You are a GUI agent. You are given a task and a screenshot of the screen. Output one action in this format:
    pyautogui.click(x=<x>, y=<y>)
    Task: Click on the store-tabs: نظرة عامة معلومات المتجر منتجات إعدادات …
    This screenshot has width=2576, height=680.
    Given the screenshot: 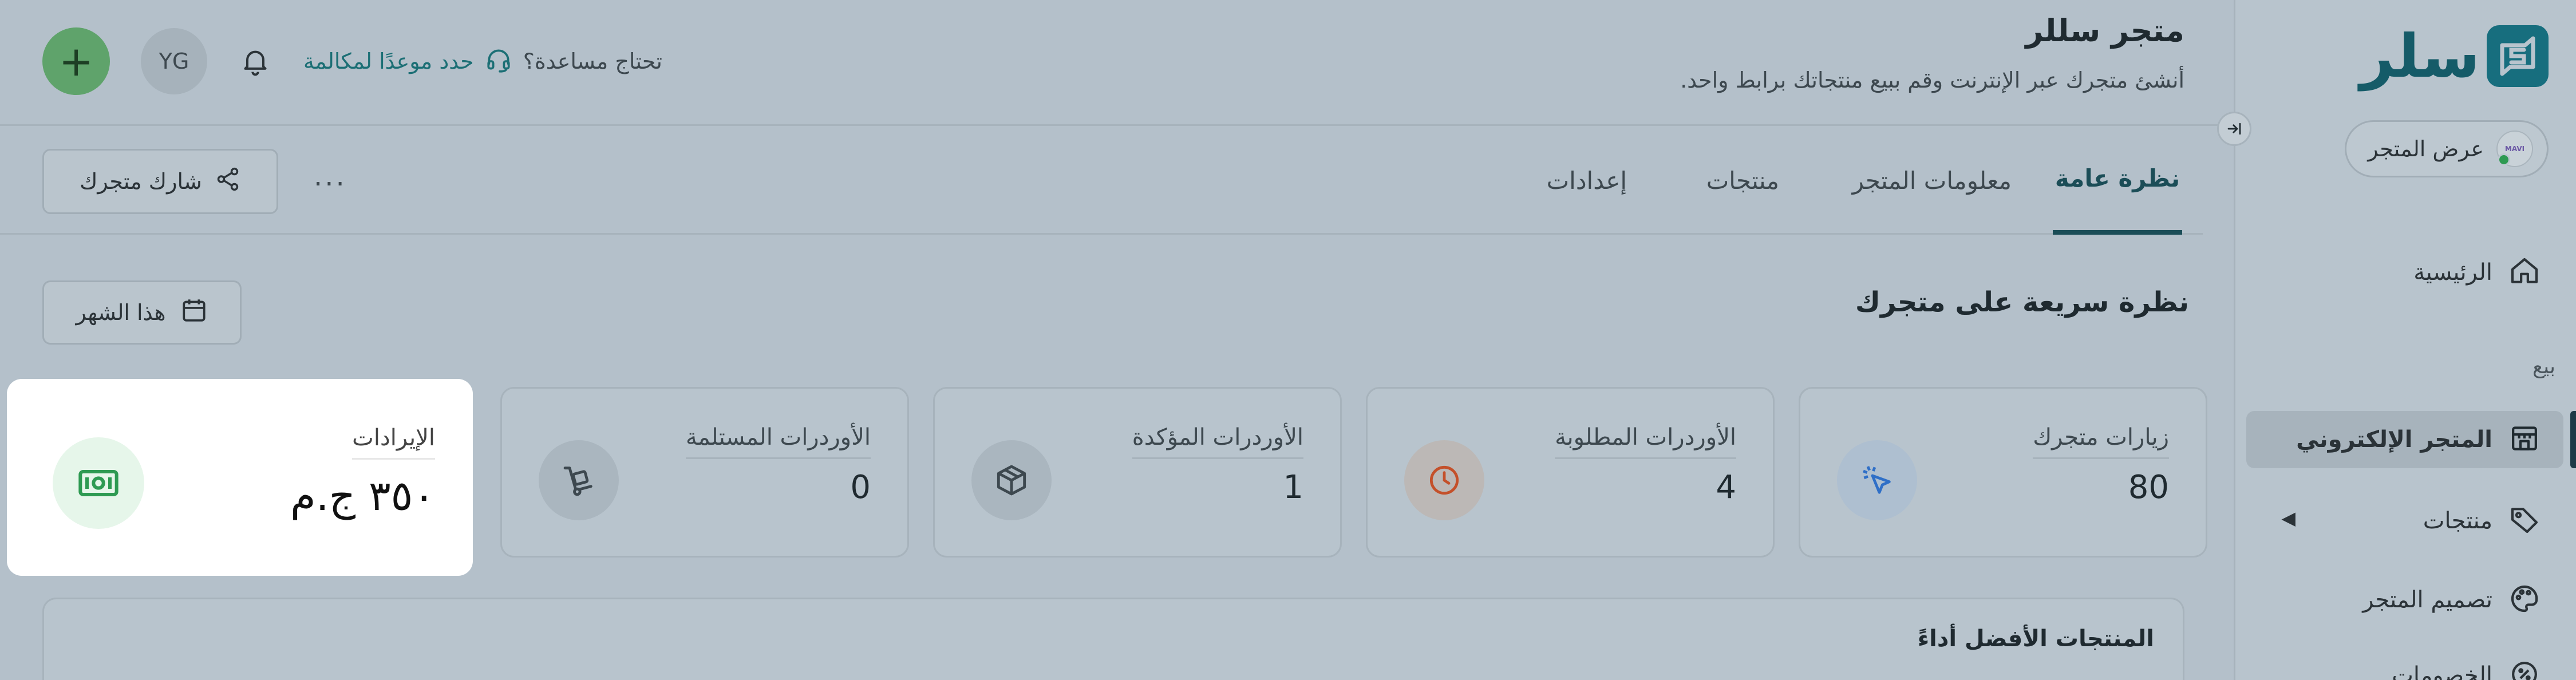 What is the action you would take?
    pyautogui.click(x=1101, y=180)
    